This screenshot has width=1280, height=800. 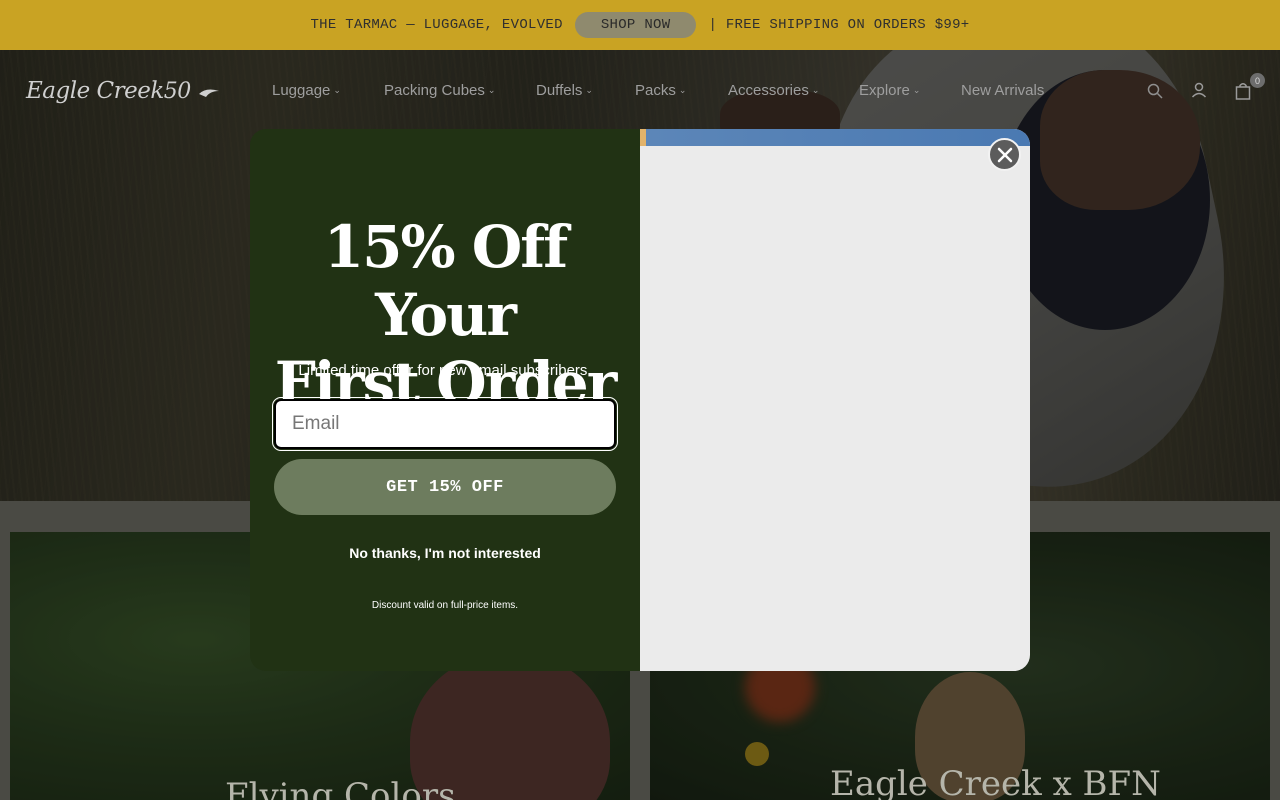 I want to click on modal-close-button, so click(x=1004, y=154).